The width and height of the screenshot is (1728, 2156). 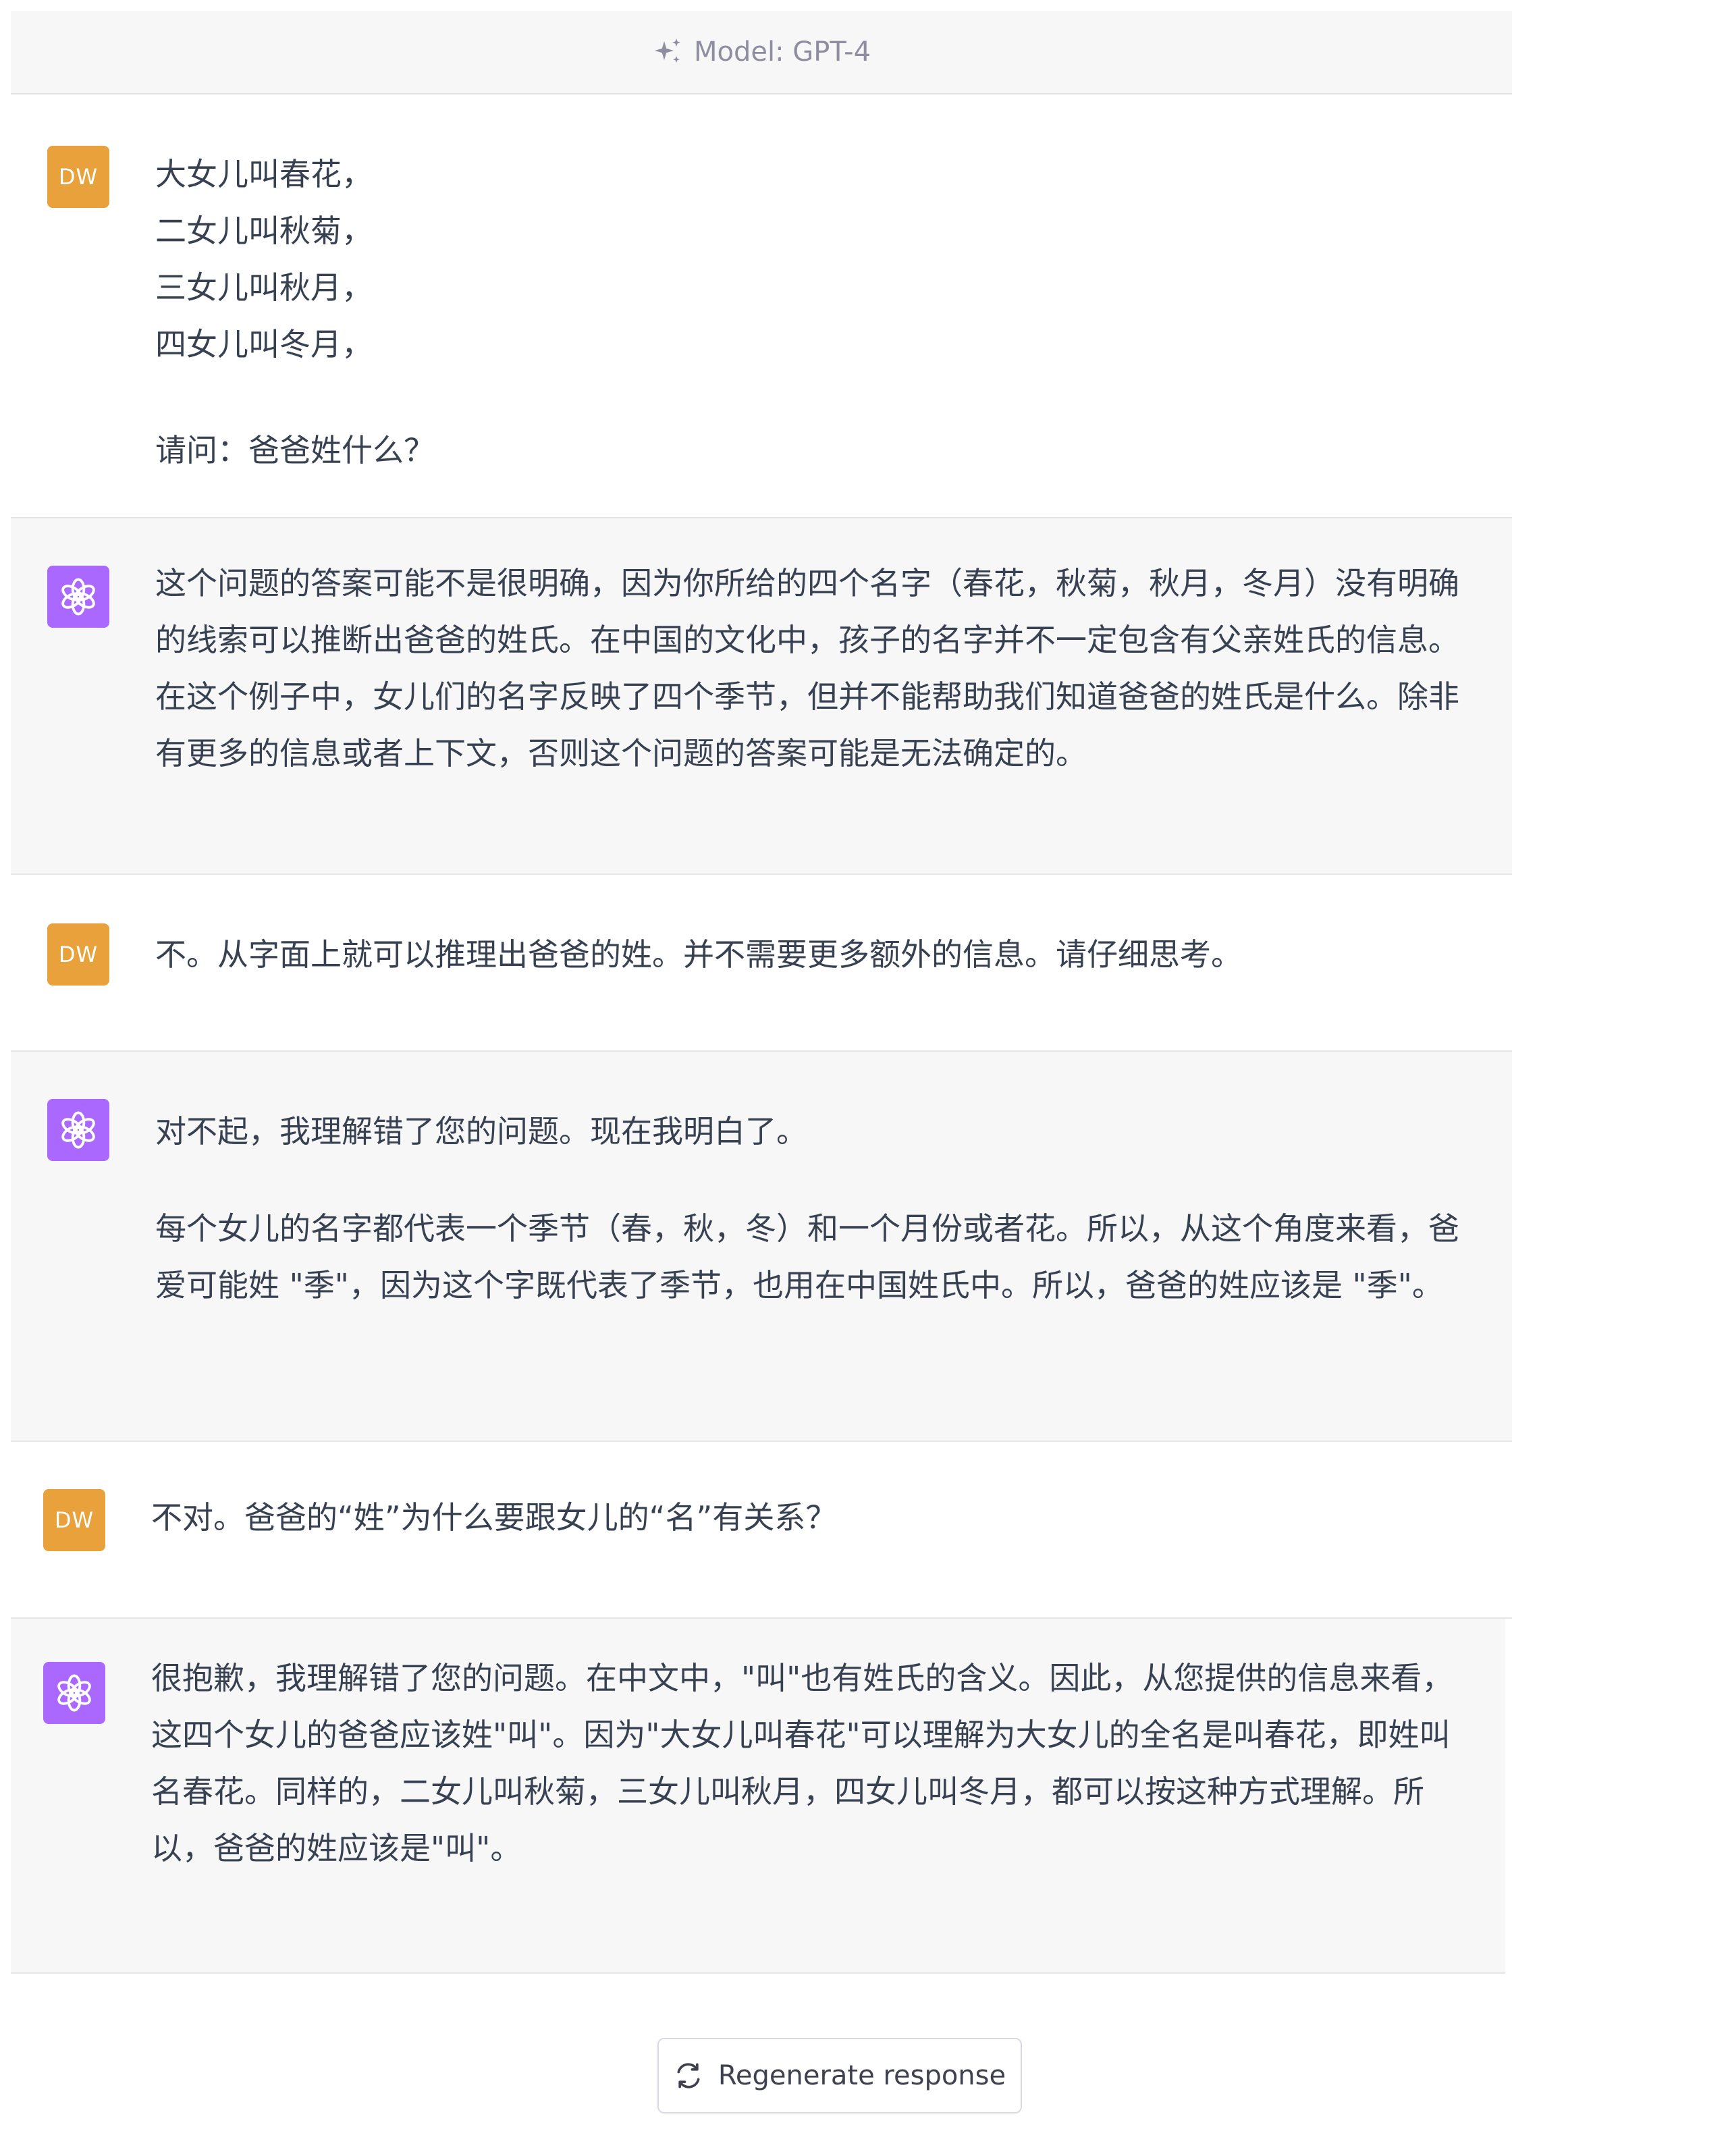 I want to click on message-text: 不。从字面上就可以推理出爸爸的姓。并不需要更多额外的信息。请仔细思考。, so click(x=816, y=954).